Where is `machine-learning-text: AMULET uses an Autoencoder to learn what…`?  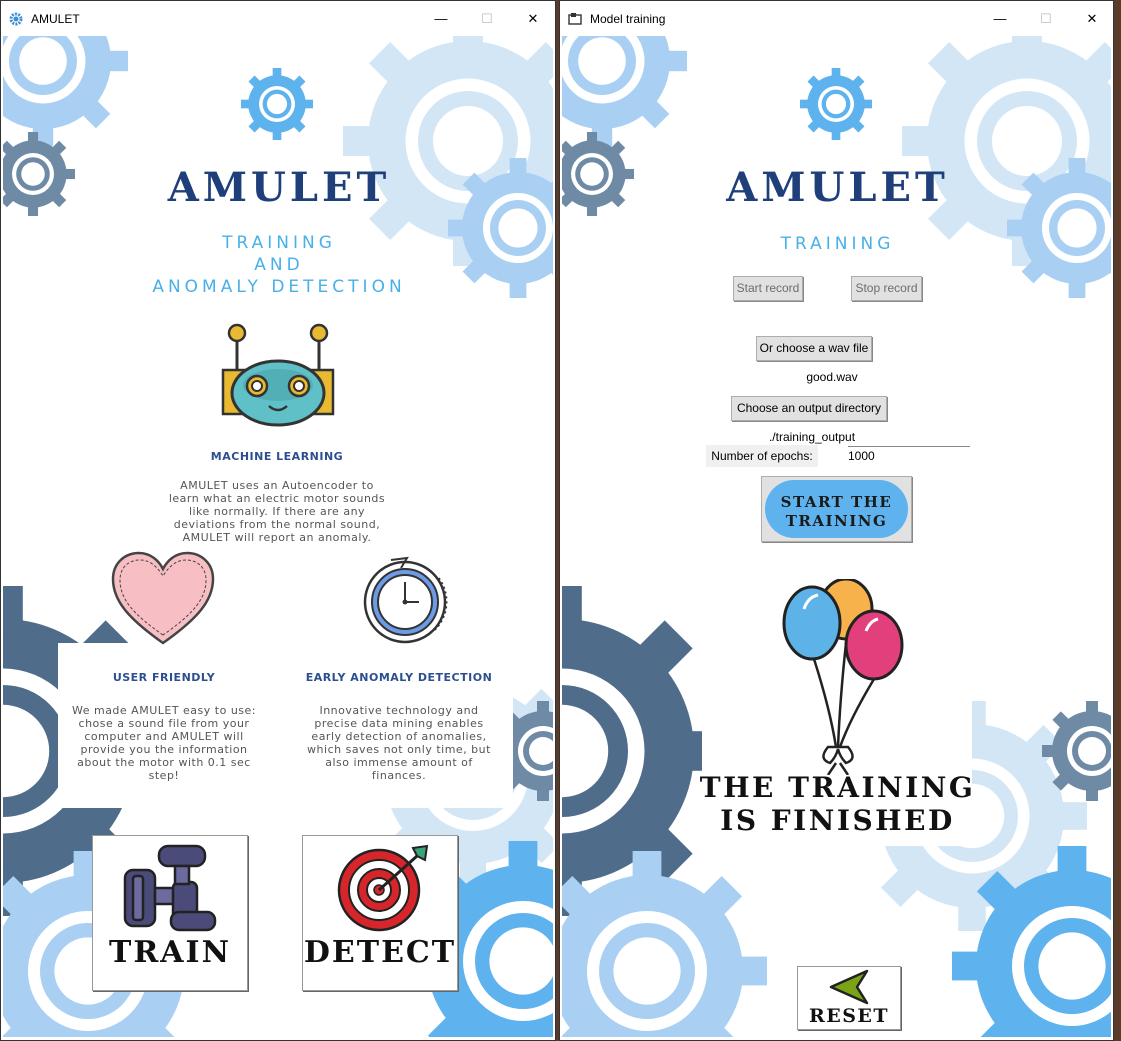
machine-learning-text: AMULET uses an Autoencoder to learn what… is located at coordinates (277, 511).